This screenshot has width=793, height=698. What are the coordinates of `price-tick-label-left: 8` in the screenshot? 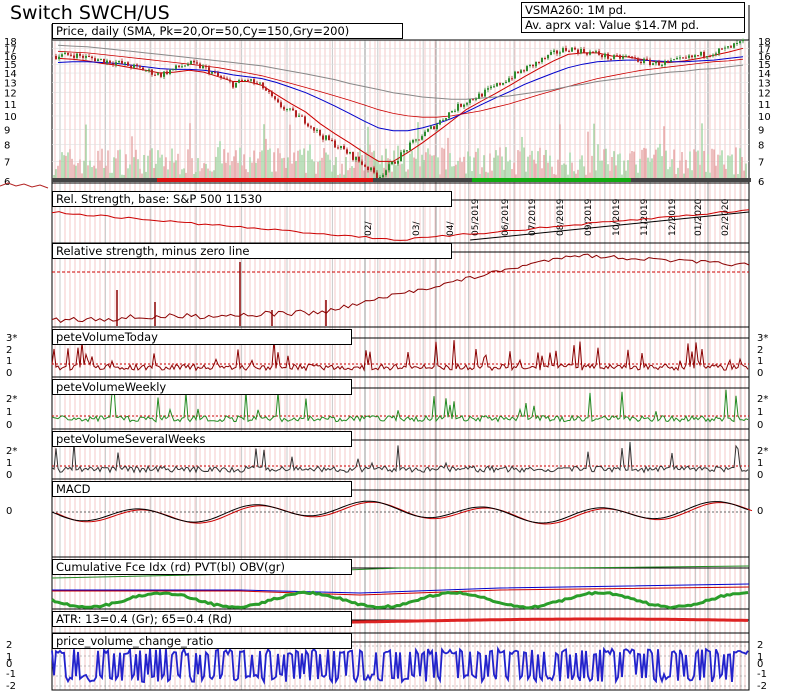 It's located at (7, 145).